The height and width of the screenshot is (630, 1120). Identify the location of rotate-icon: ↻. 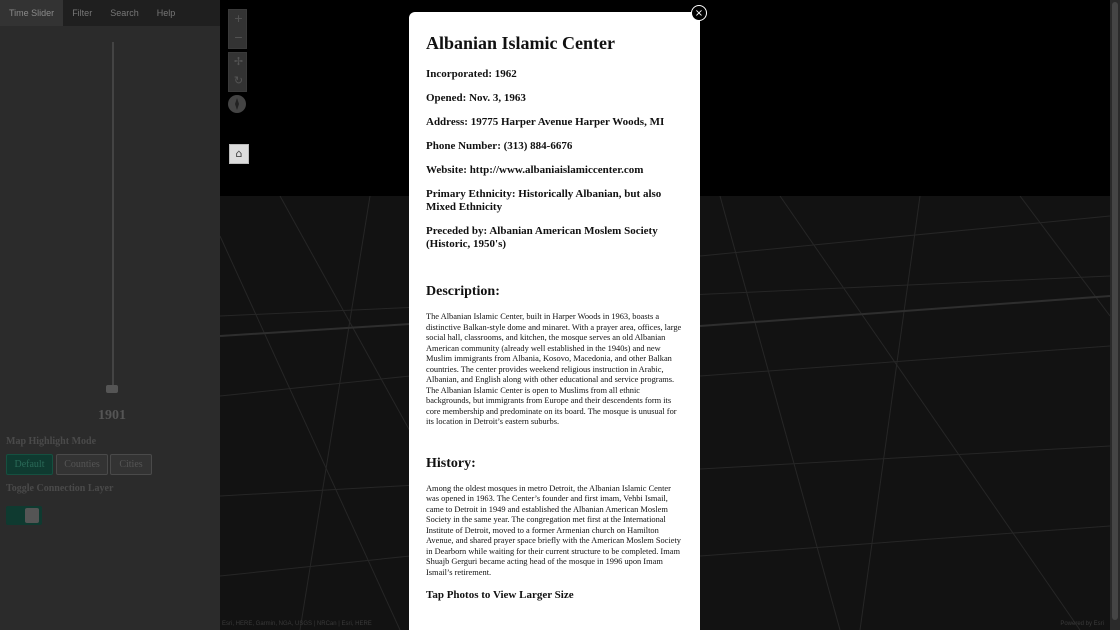
(238, 81).